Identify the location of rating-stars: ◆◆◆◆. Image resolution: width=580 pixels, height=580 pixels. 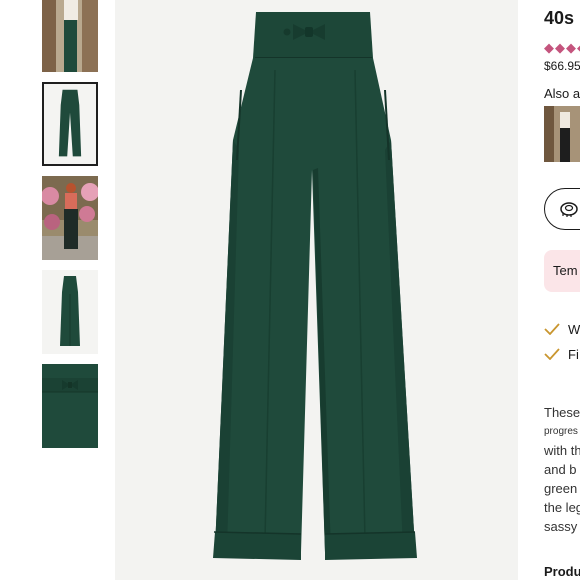
(562, 48).